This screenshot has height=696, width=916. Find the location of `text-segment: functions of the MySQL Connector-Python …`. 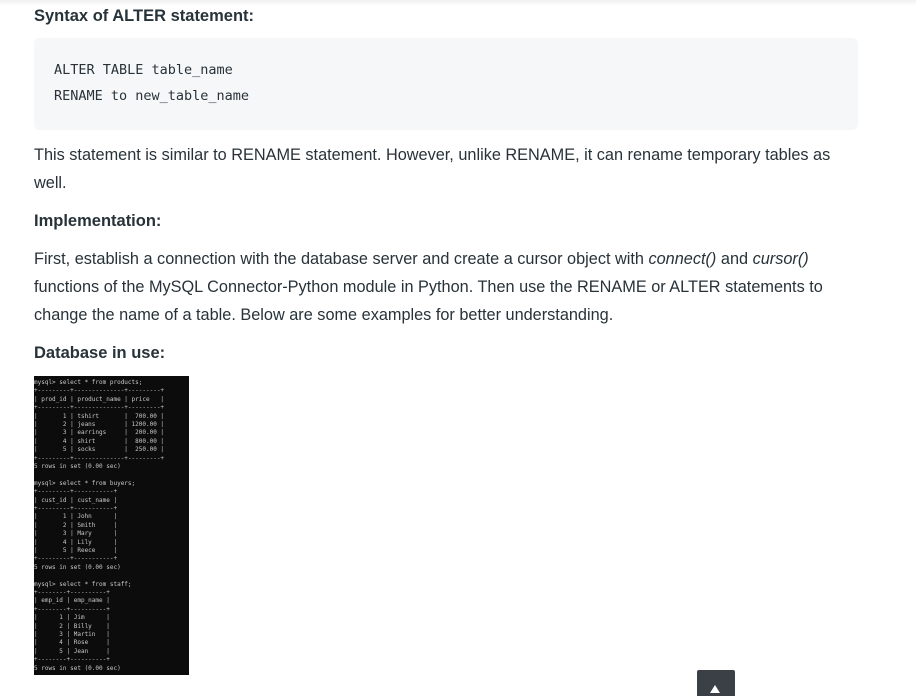

text-segment: functions of the MySQL Connector-Python … is located at coordinates (428, 301).